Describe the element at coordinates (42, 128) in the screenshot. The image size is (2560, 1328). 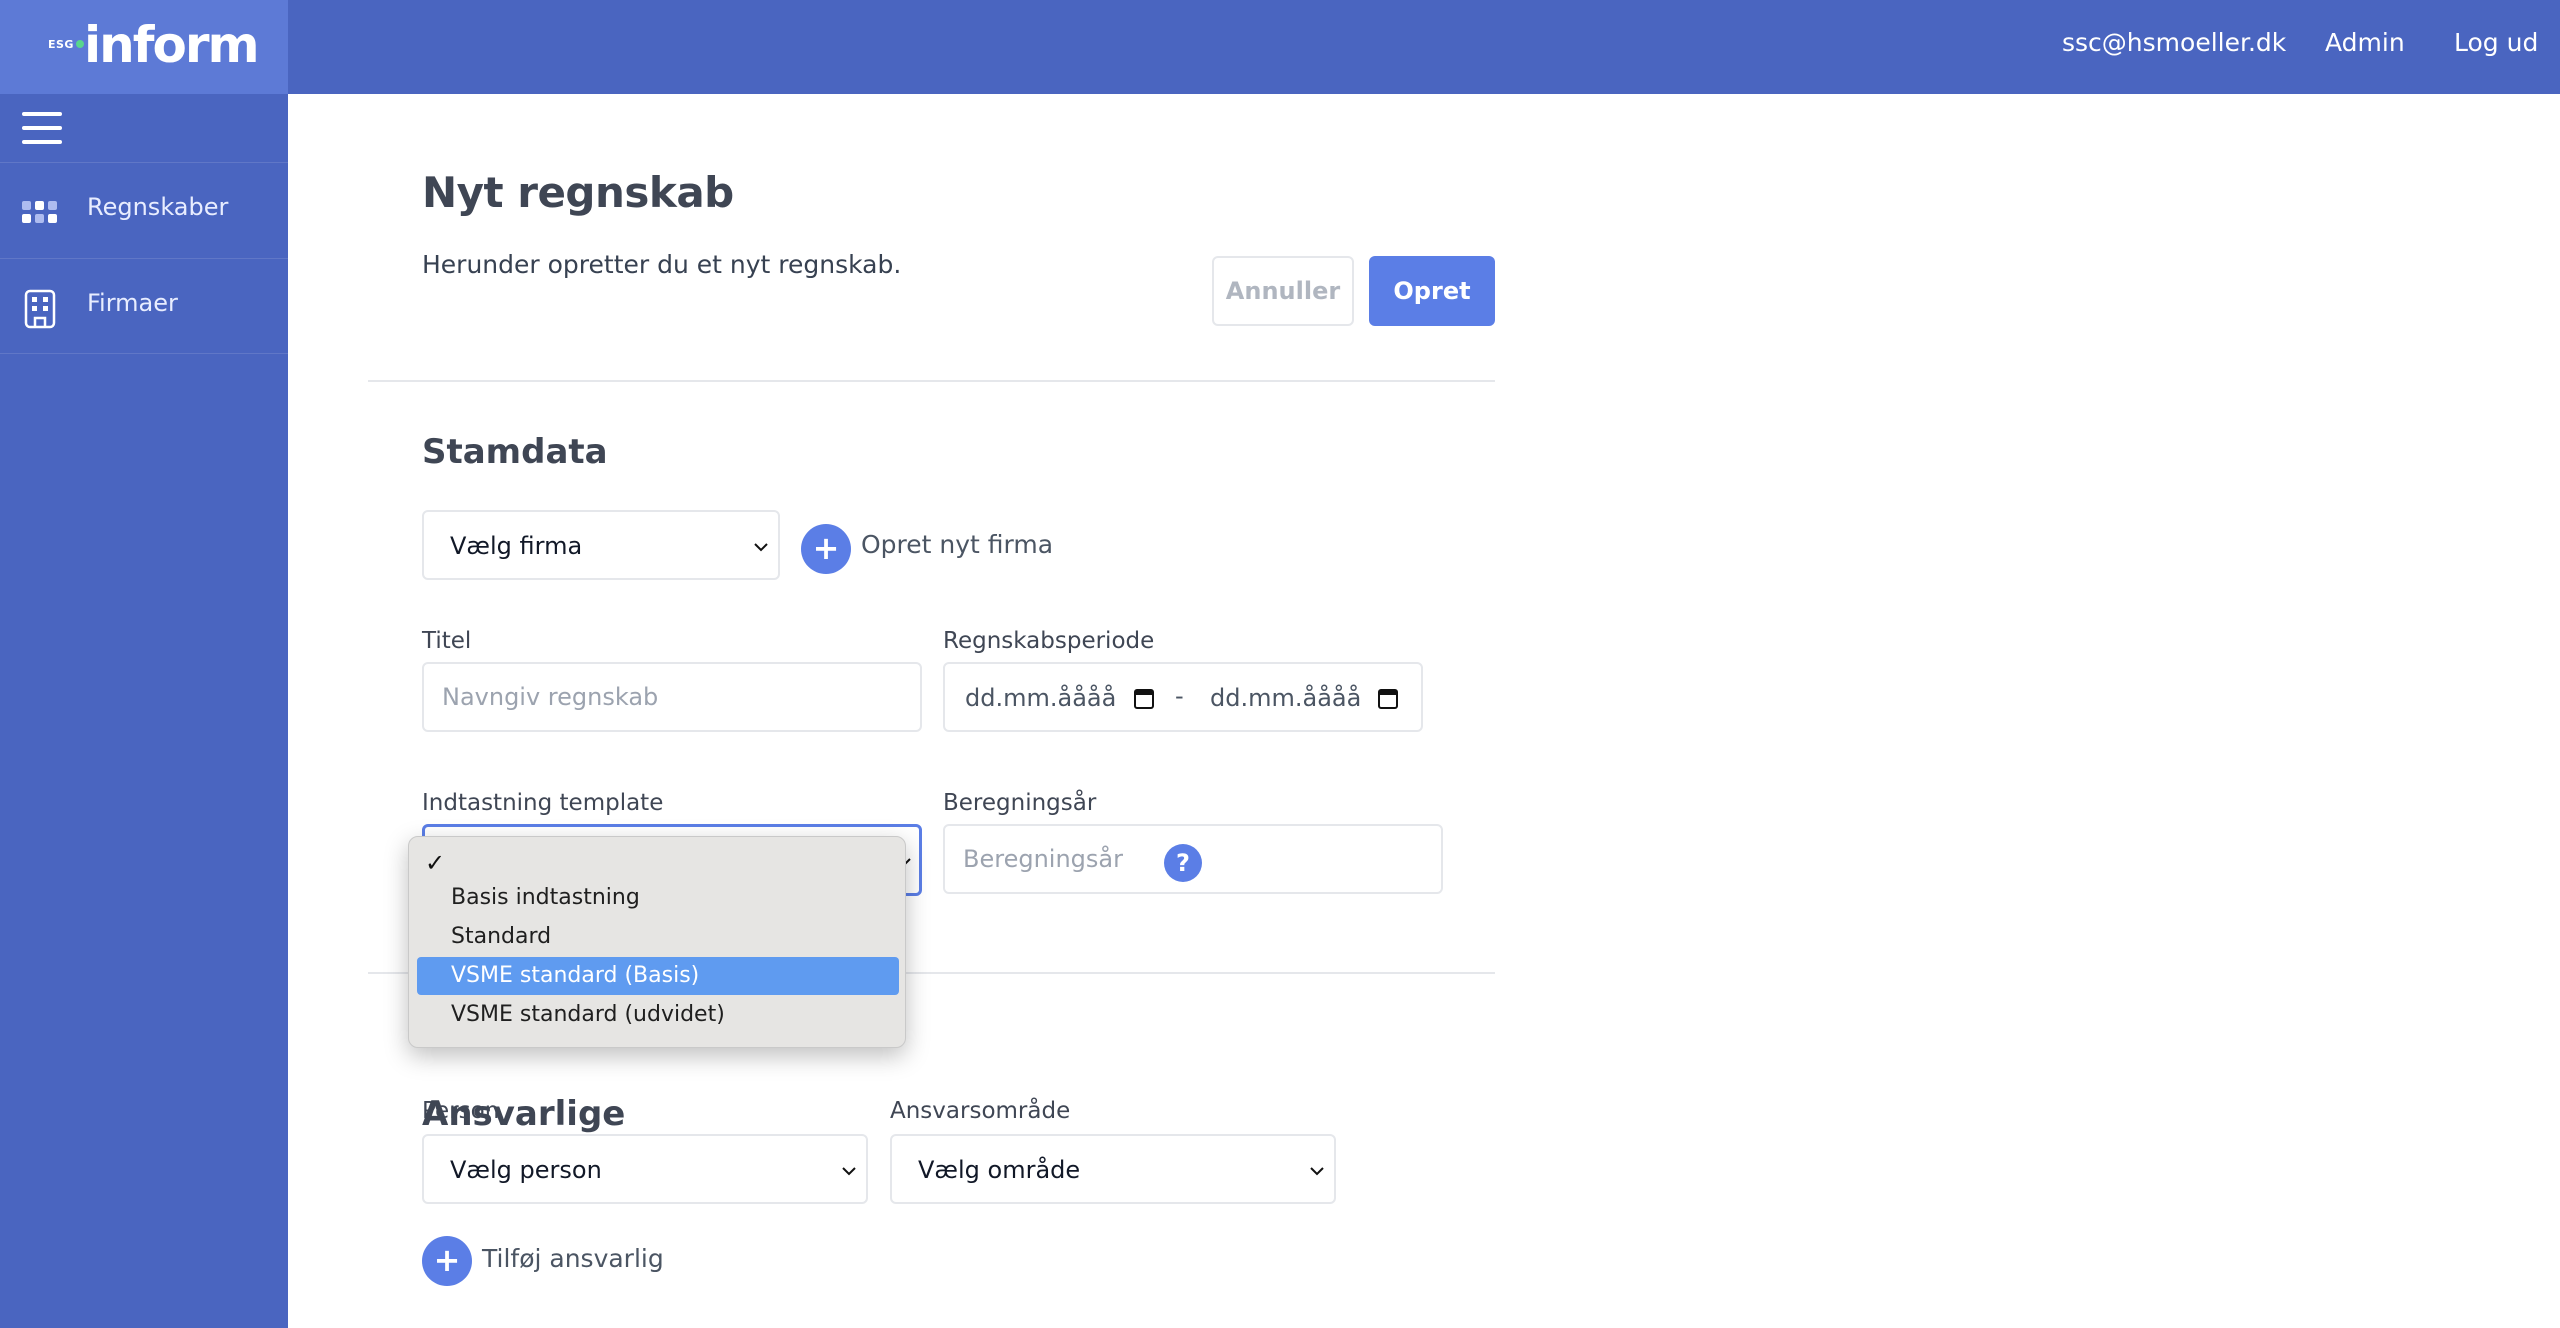
I see `menu-toggle-icon` at that location.